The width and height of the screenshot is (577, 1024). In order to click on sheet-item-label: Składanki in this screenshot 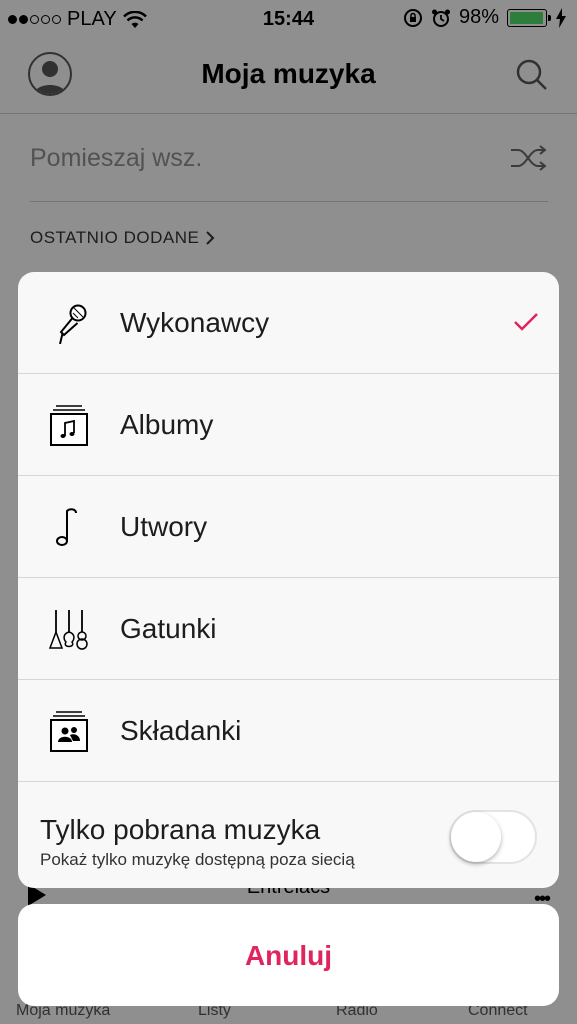, I will do `click(181, 730)`.